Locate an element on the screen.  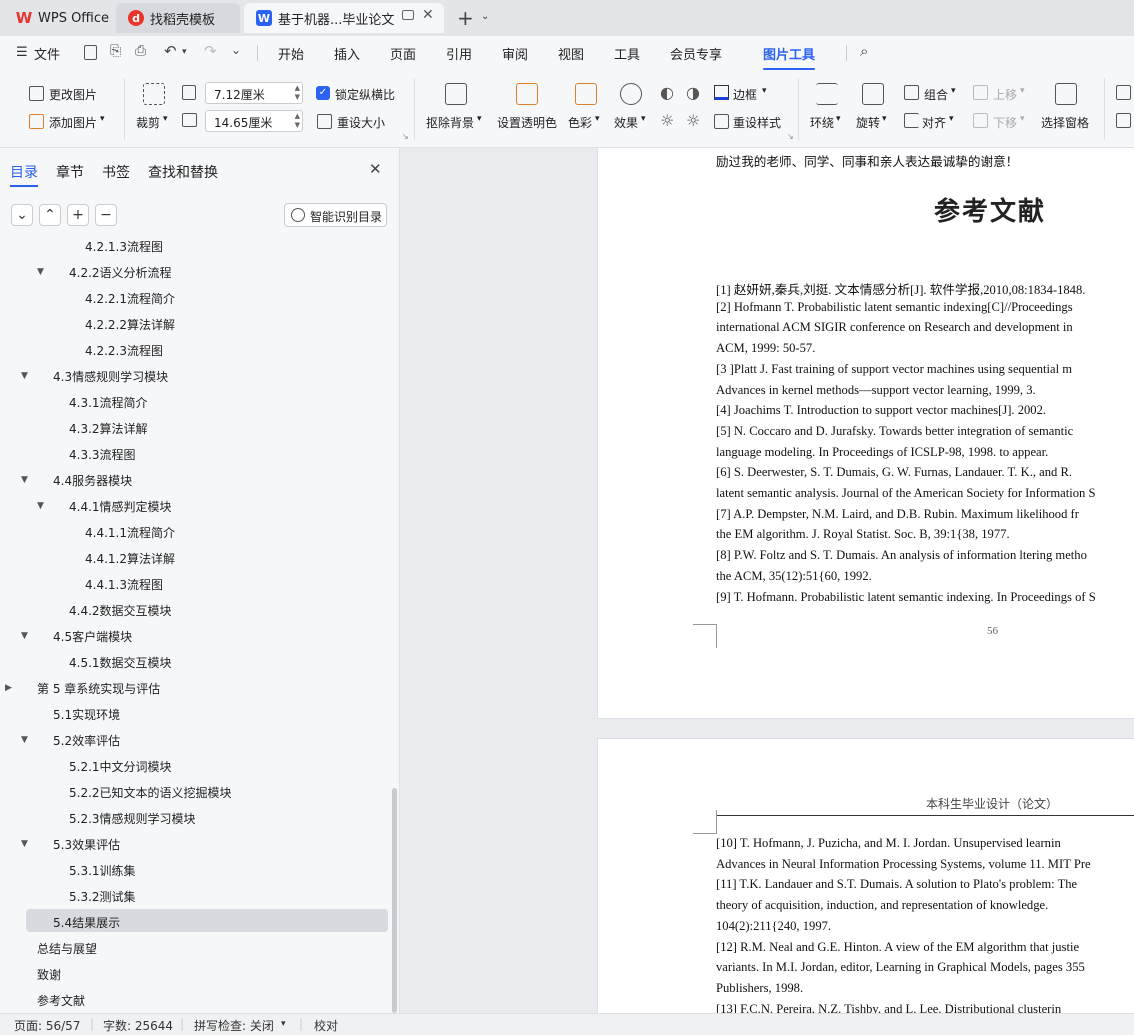
remove-heading-button: − is located at coordinates (106, 215).